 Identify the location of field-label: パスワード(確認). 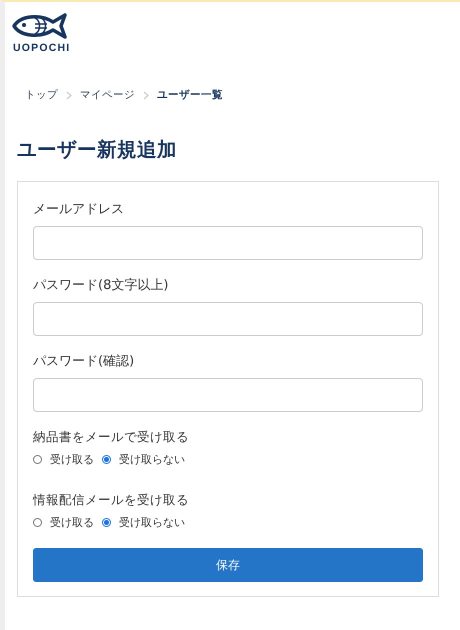
(83, 361).